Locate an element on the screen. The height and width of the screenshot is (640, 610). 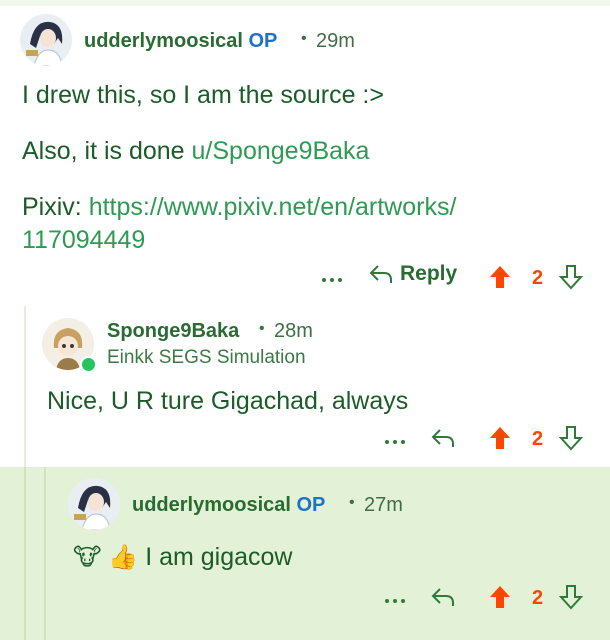
comment-body: Nice, U R ture Gigachad, always is located at coordinates (228, 401).